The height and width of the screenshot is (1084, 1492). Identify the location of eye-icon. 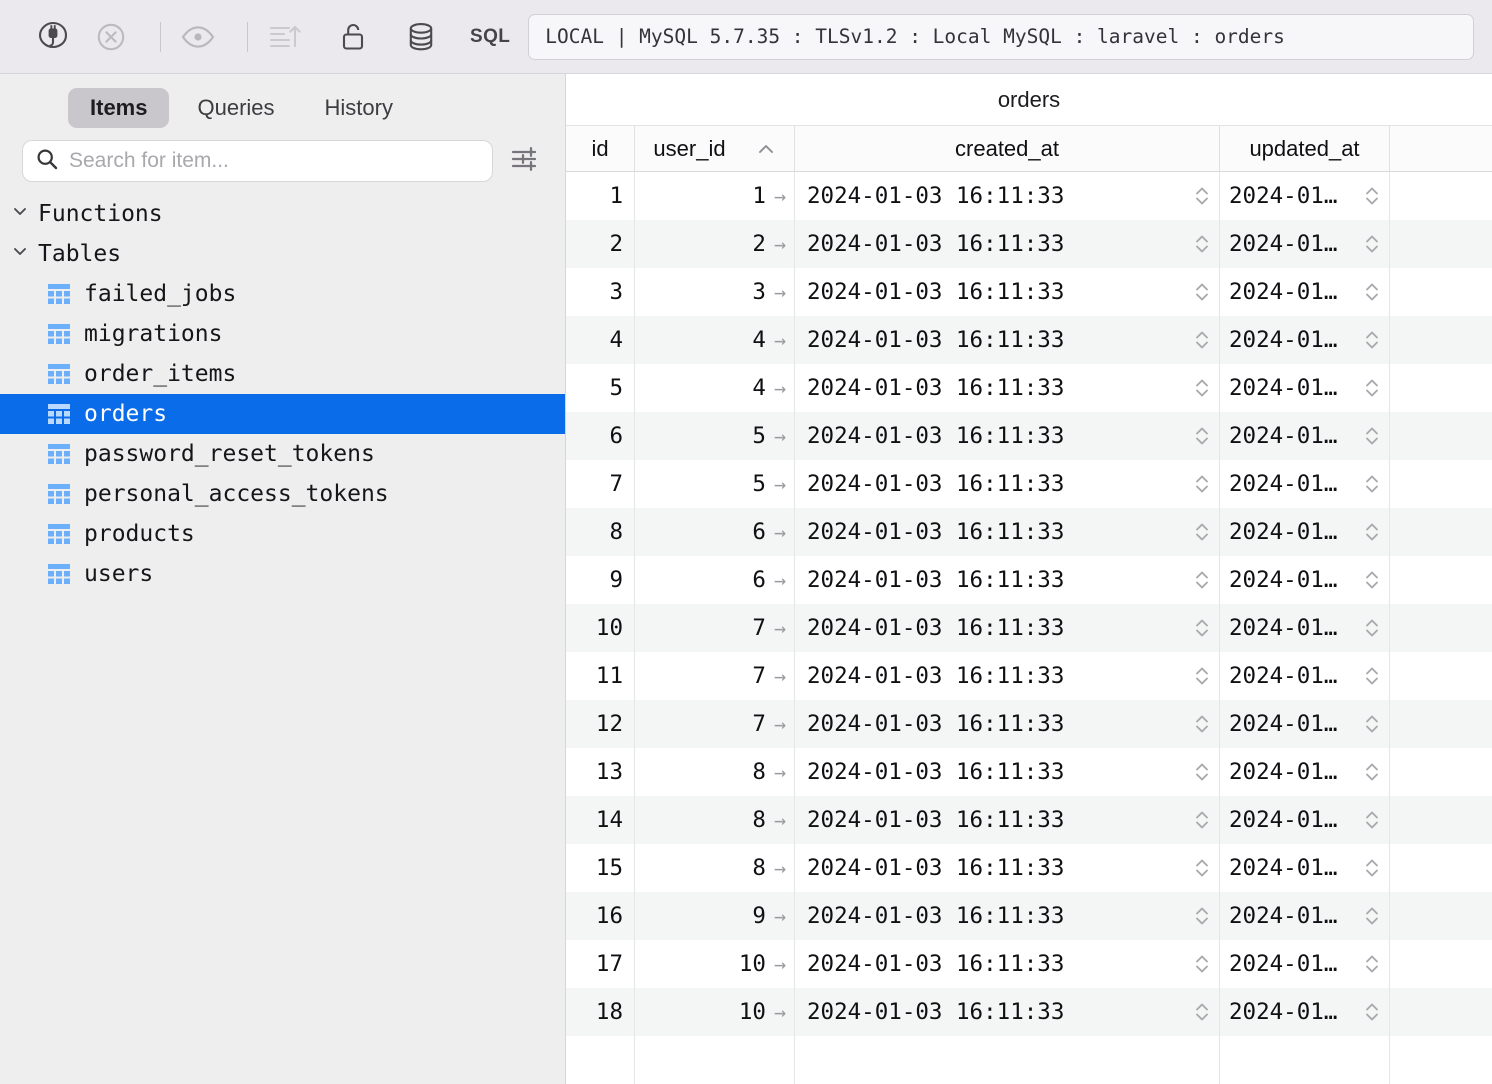
(198, 37).